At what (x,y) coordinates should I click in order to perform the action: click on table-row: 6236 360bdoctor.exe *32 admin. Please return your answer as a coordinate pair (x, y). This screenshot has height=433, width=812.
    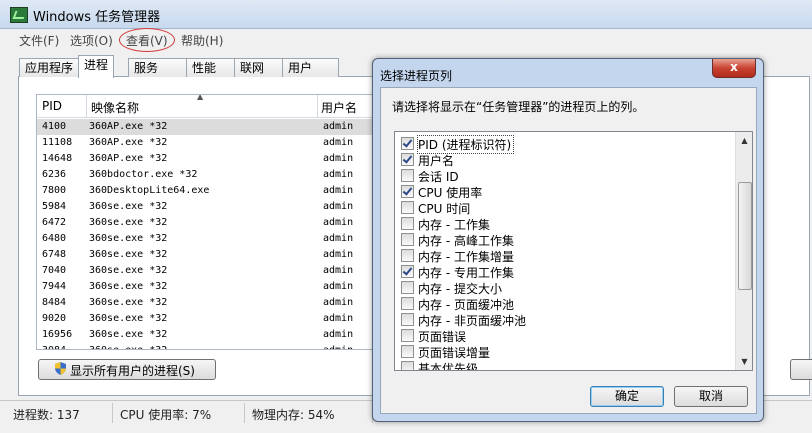
    Looking at the image, I should click on (207, 175).